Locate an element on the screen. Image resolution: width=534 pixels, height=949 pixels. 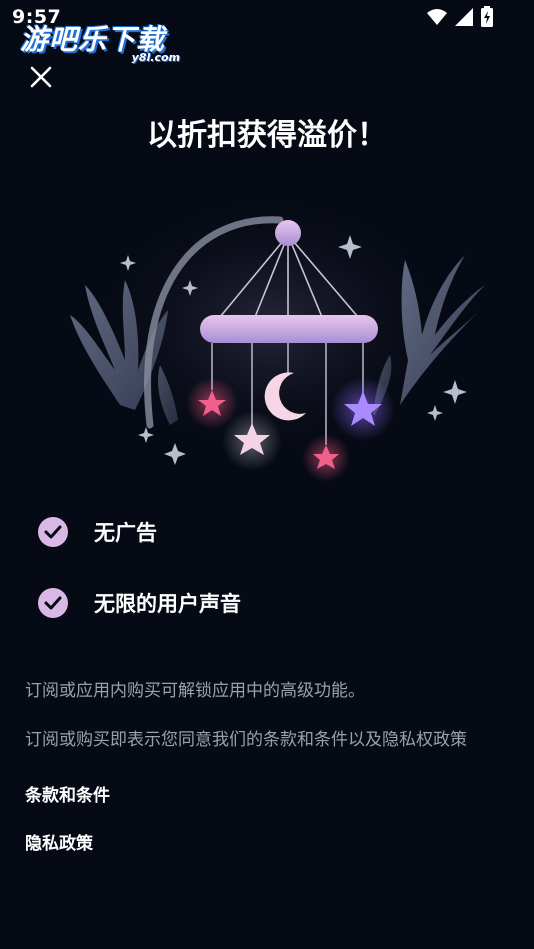
page-title: 以折扣获得溢价！ is located at coordinates (267, 135).